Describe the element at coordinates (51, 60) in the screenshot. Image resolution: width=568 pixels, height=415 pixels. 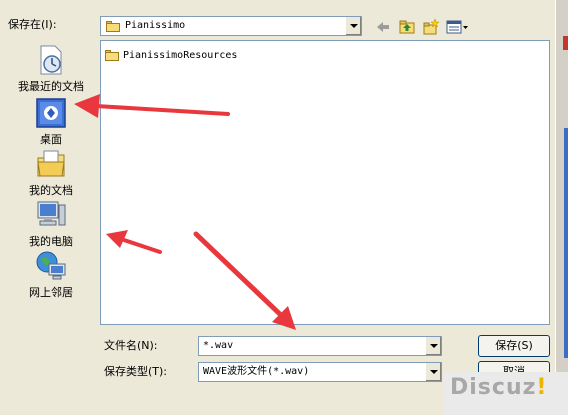
I see `recent-documents-icon` at that location.